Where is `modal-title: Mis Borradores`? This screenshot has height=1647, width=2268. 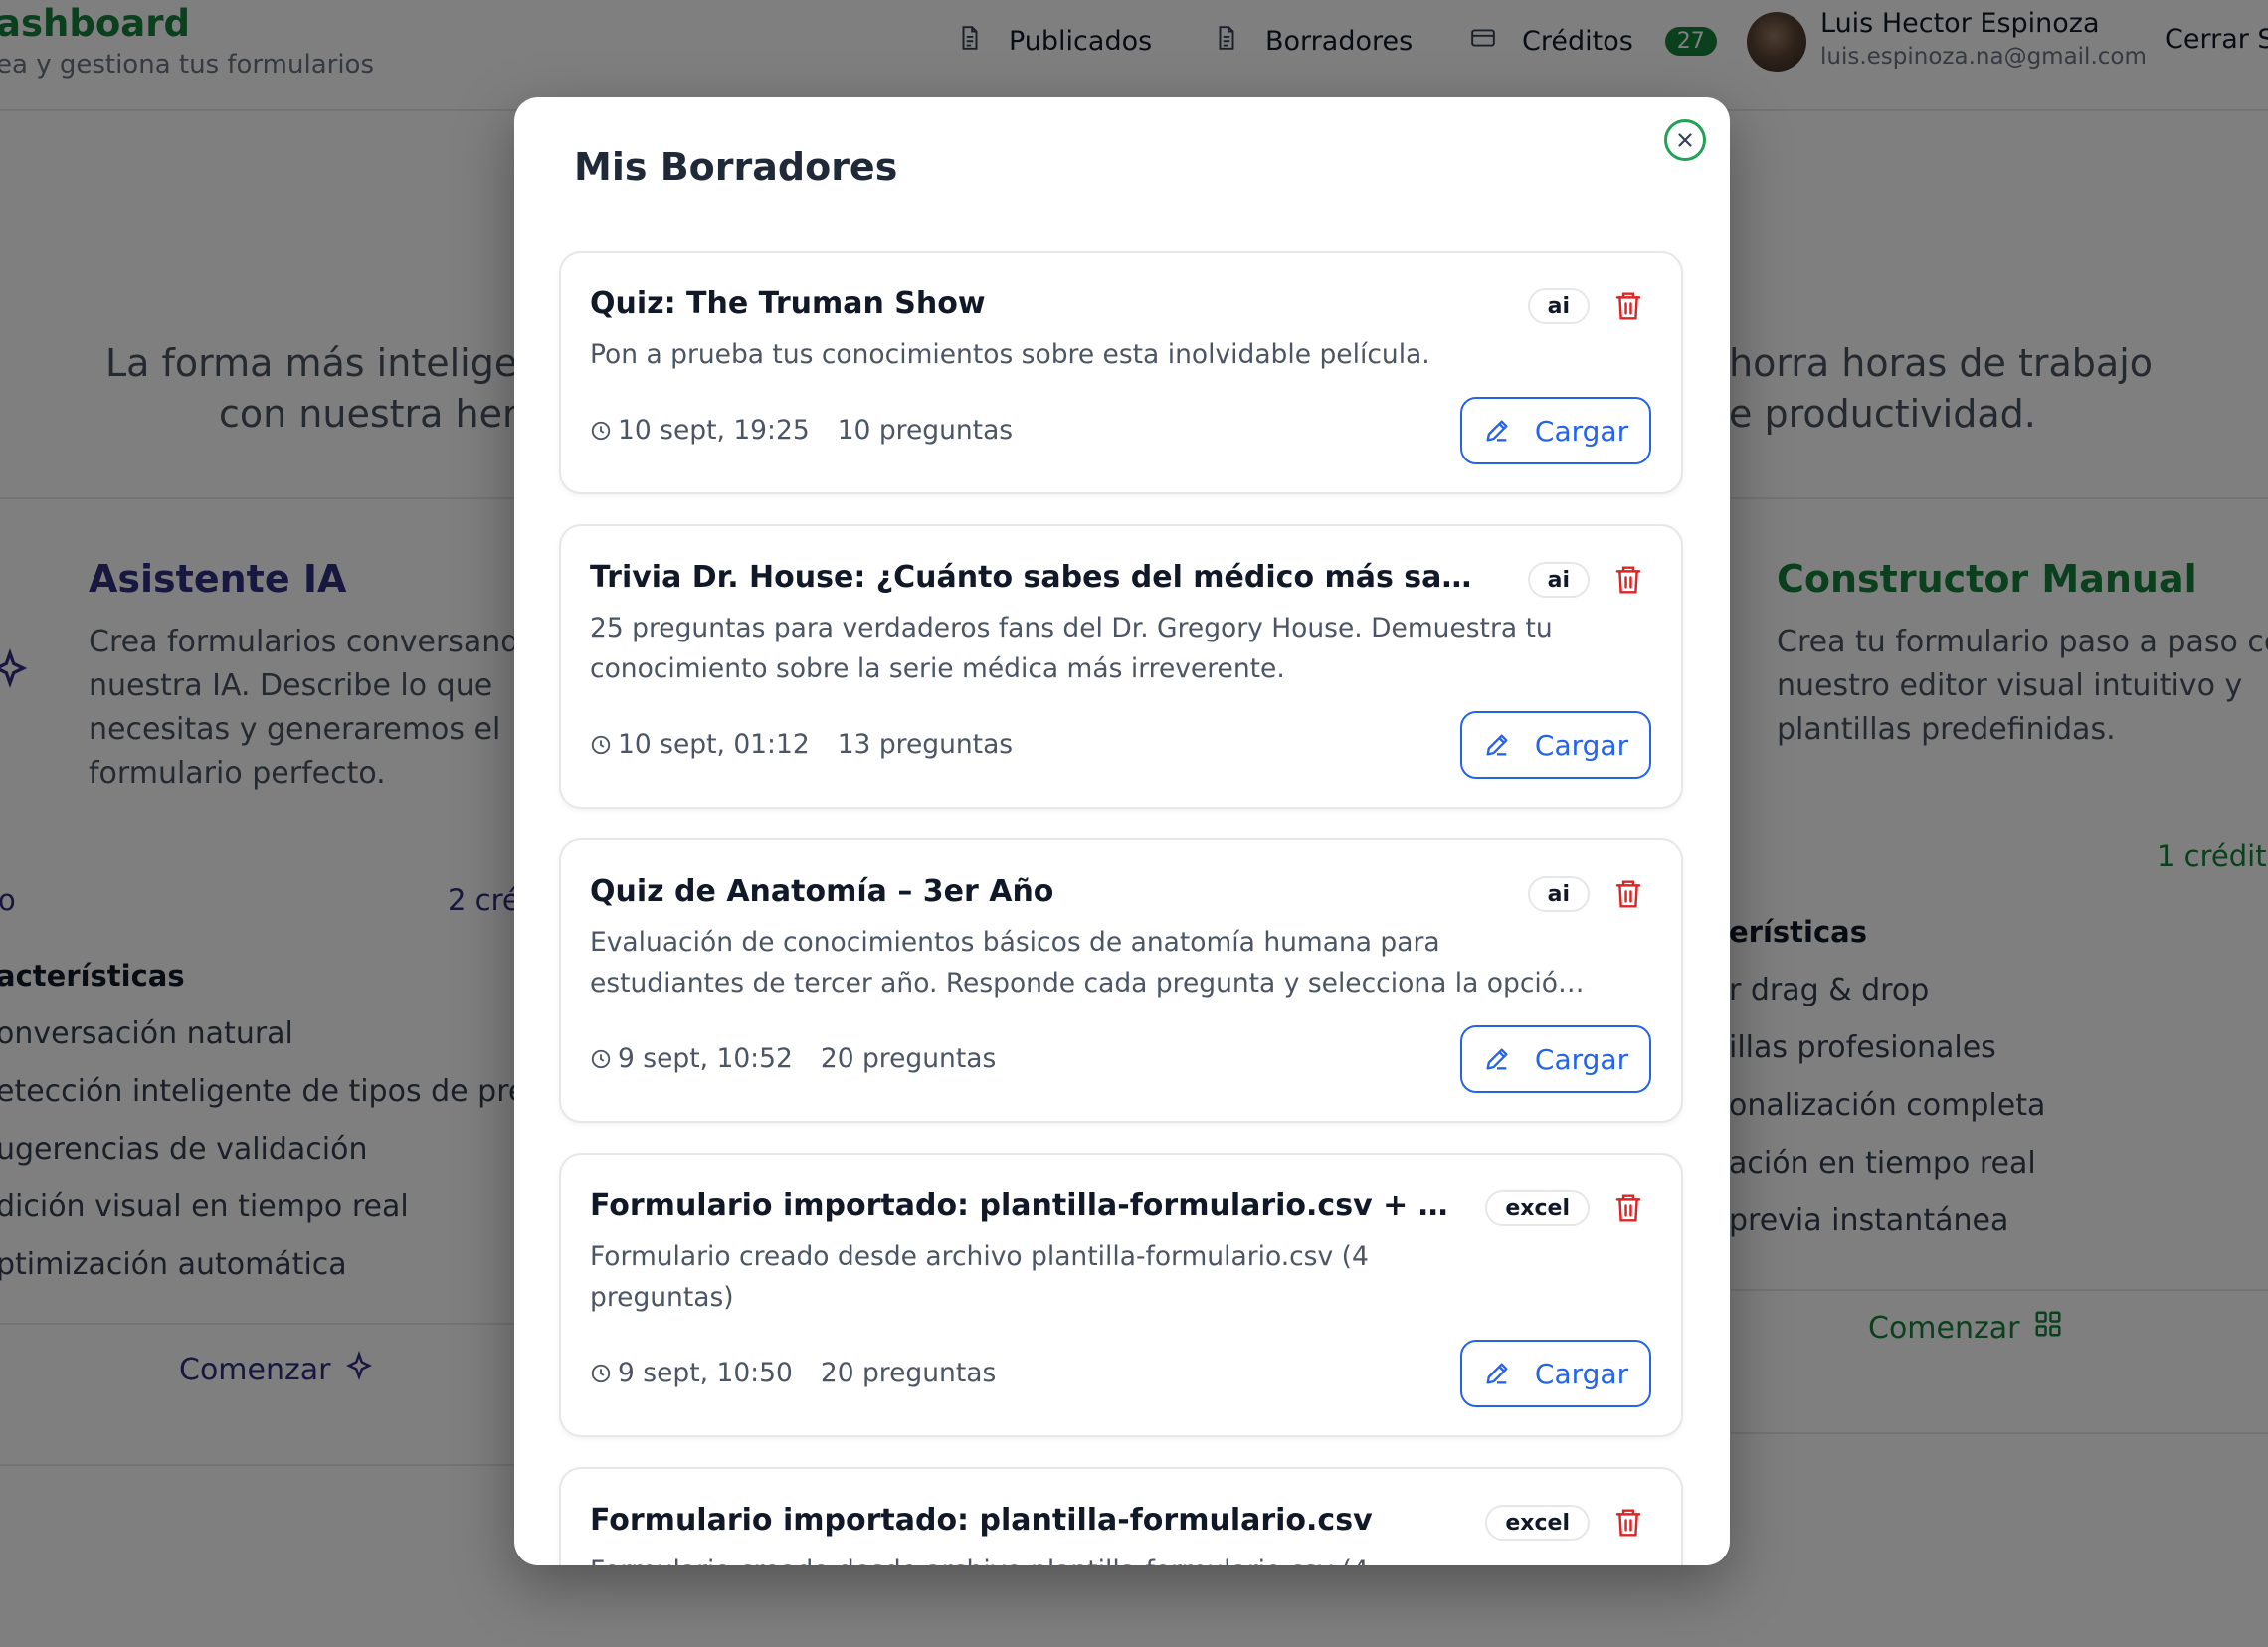
modal-title: Mis Borradores is located at coordinates (736, 167).